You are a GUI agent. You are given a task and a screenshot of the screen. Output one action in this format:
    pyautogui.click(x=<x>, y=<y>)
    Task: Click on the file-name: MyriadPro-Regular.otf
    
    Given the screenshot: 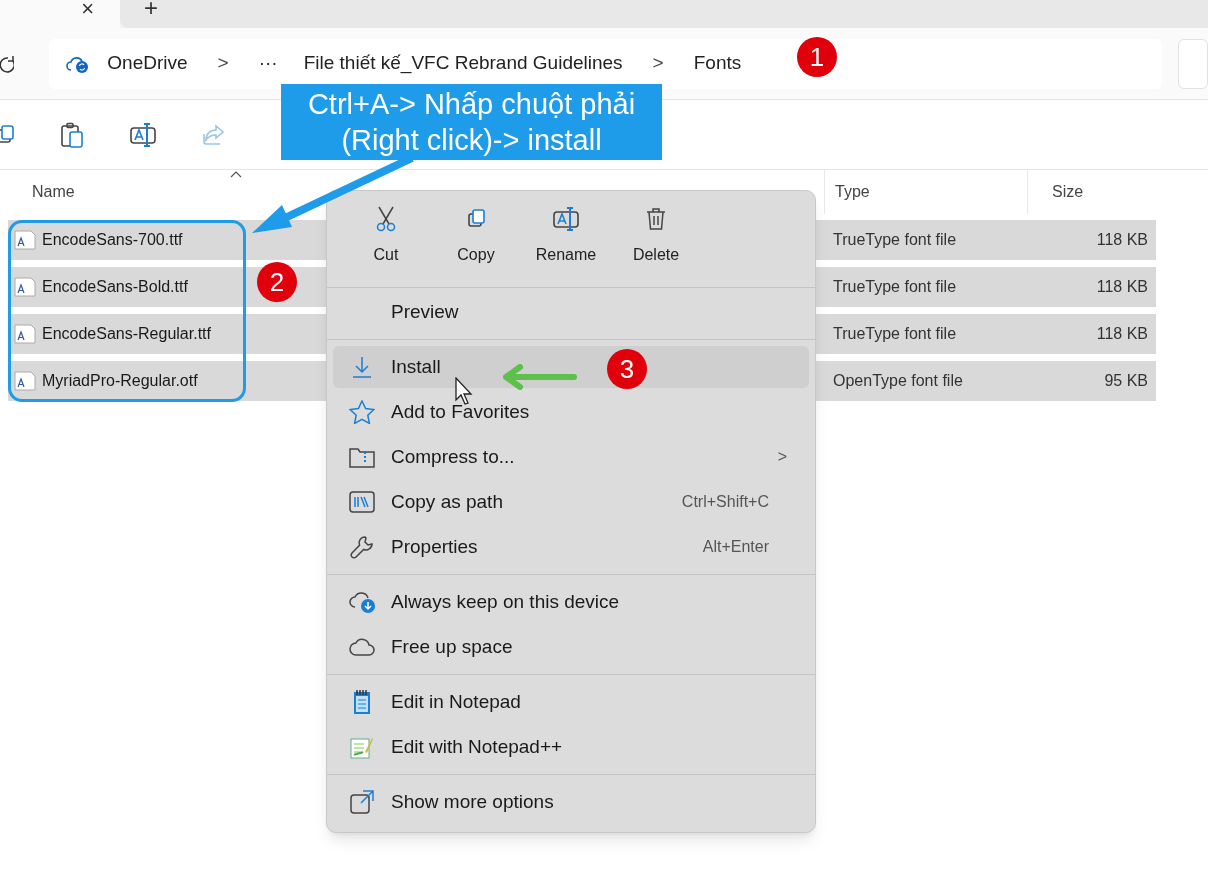 What is the action you would take?
    pyautogui.click(x=120, y=381)
    